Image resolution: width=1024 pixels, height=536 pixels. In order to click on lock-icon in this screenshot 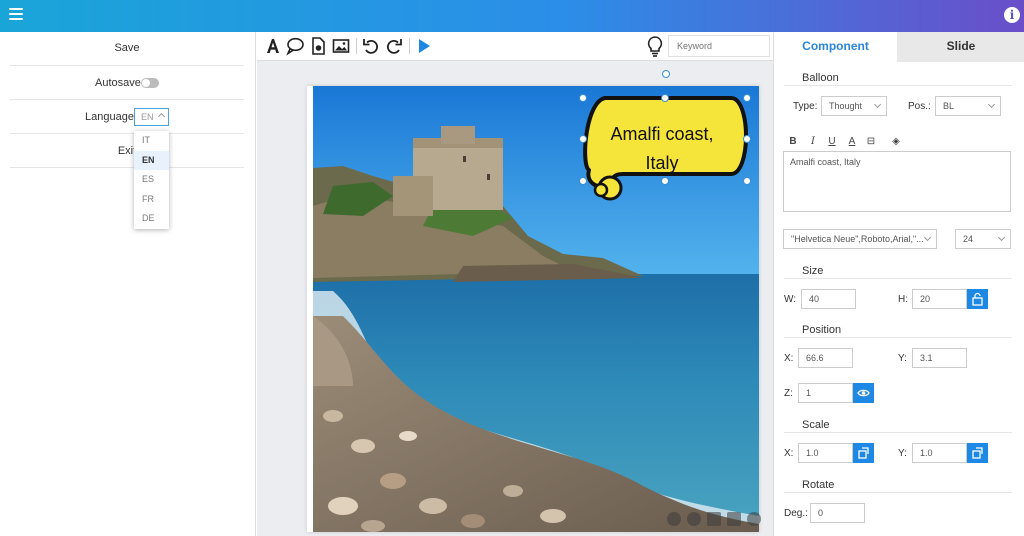, I will do `click(977, 299)`.